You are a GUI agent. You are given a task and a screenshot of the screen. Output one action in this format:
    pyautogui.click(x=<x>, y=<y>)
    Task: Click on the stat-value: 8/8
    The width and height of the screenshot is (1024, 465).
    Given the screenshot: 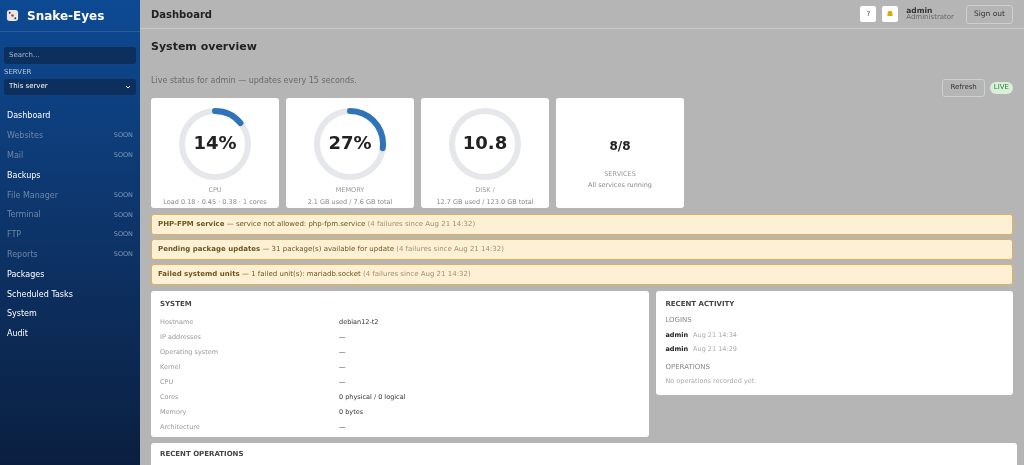 What is the action you would take?
    pyautogui.click(x=620, y=146)
    